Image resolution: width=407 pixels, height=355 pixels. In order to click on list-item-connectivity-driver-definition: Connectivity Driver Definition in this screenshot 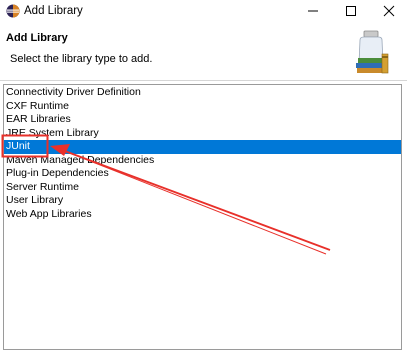, I will do `click(202, 93)`.